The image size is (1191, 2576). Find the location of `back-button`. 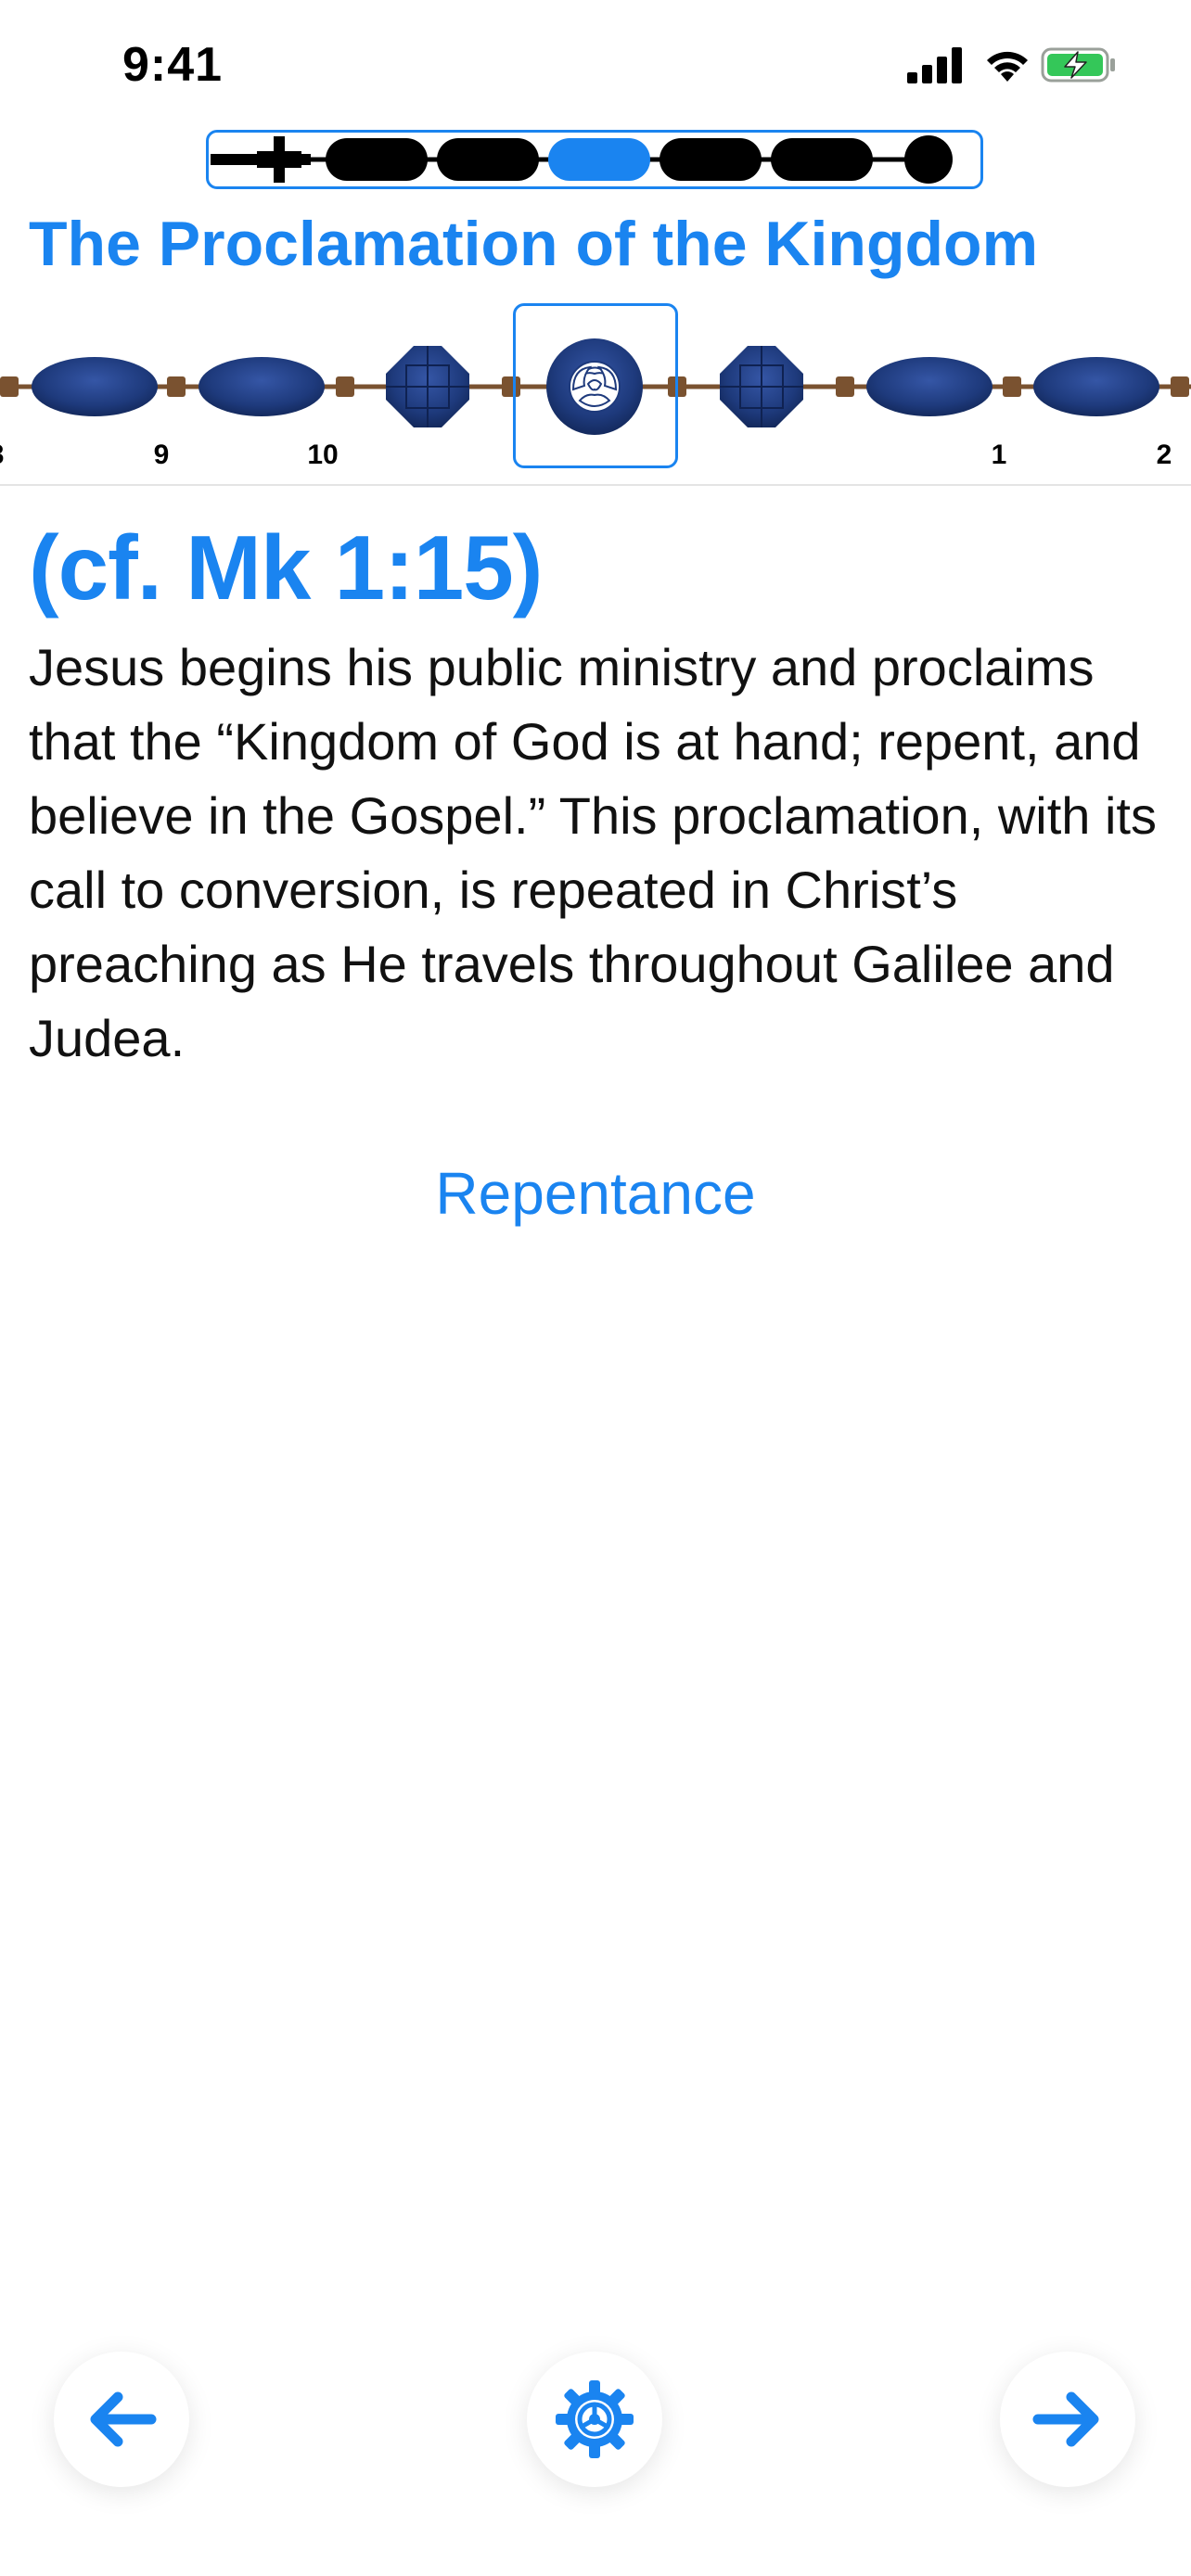

back-button is located at coordinates (121, 2419).